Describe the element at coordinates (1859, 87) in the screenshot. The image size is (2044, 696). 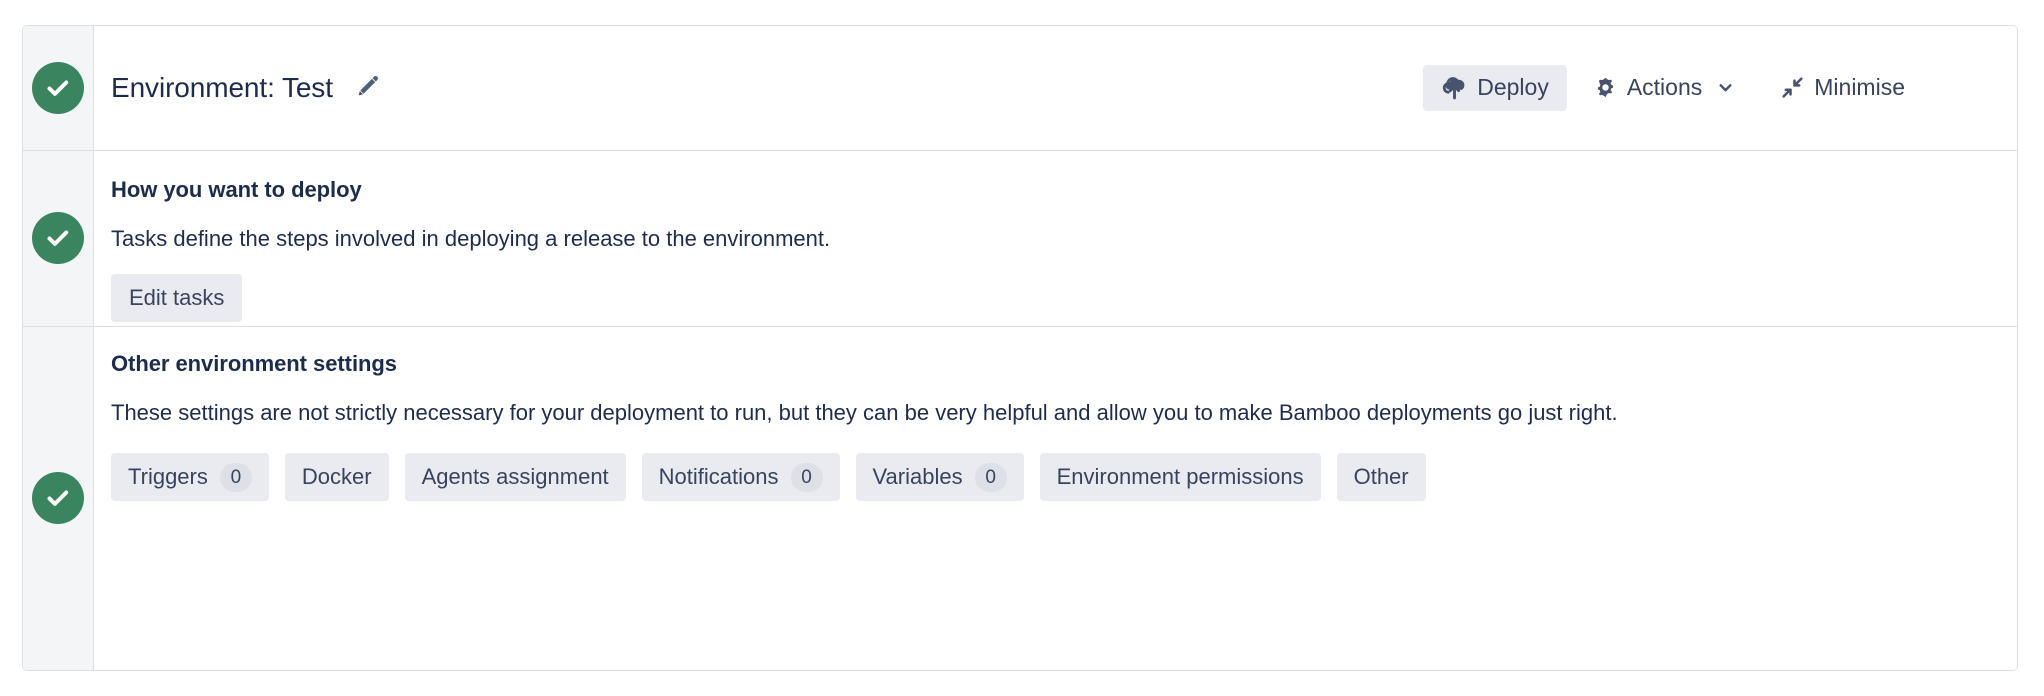
I see `minimise-button-label: Minimise` at that location.